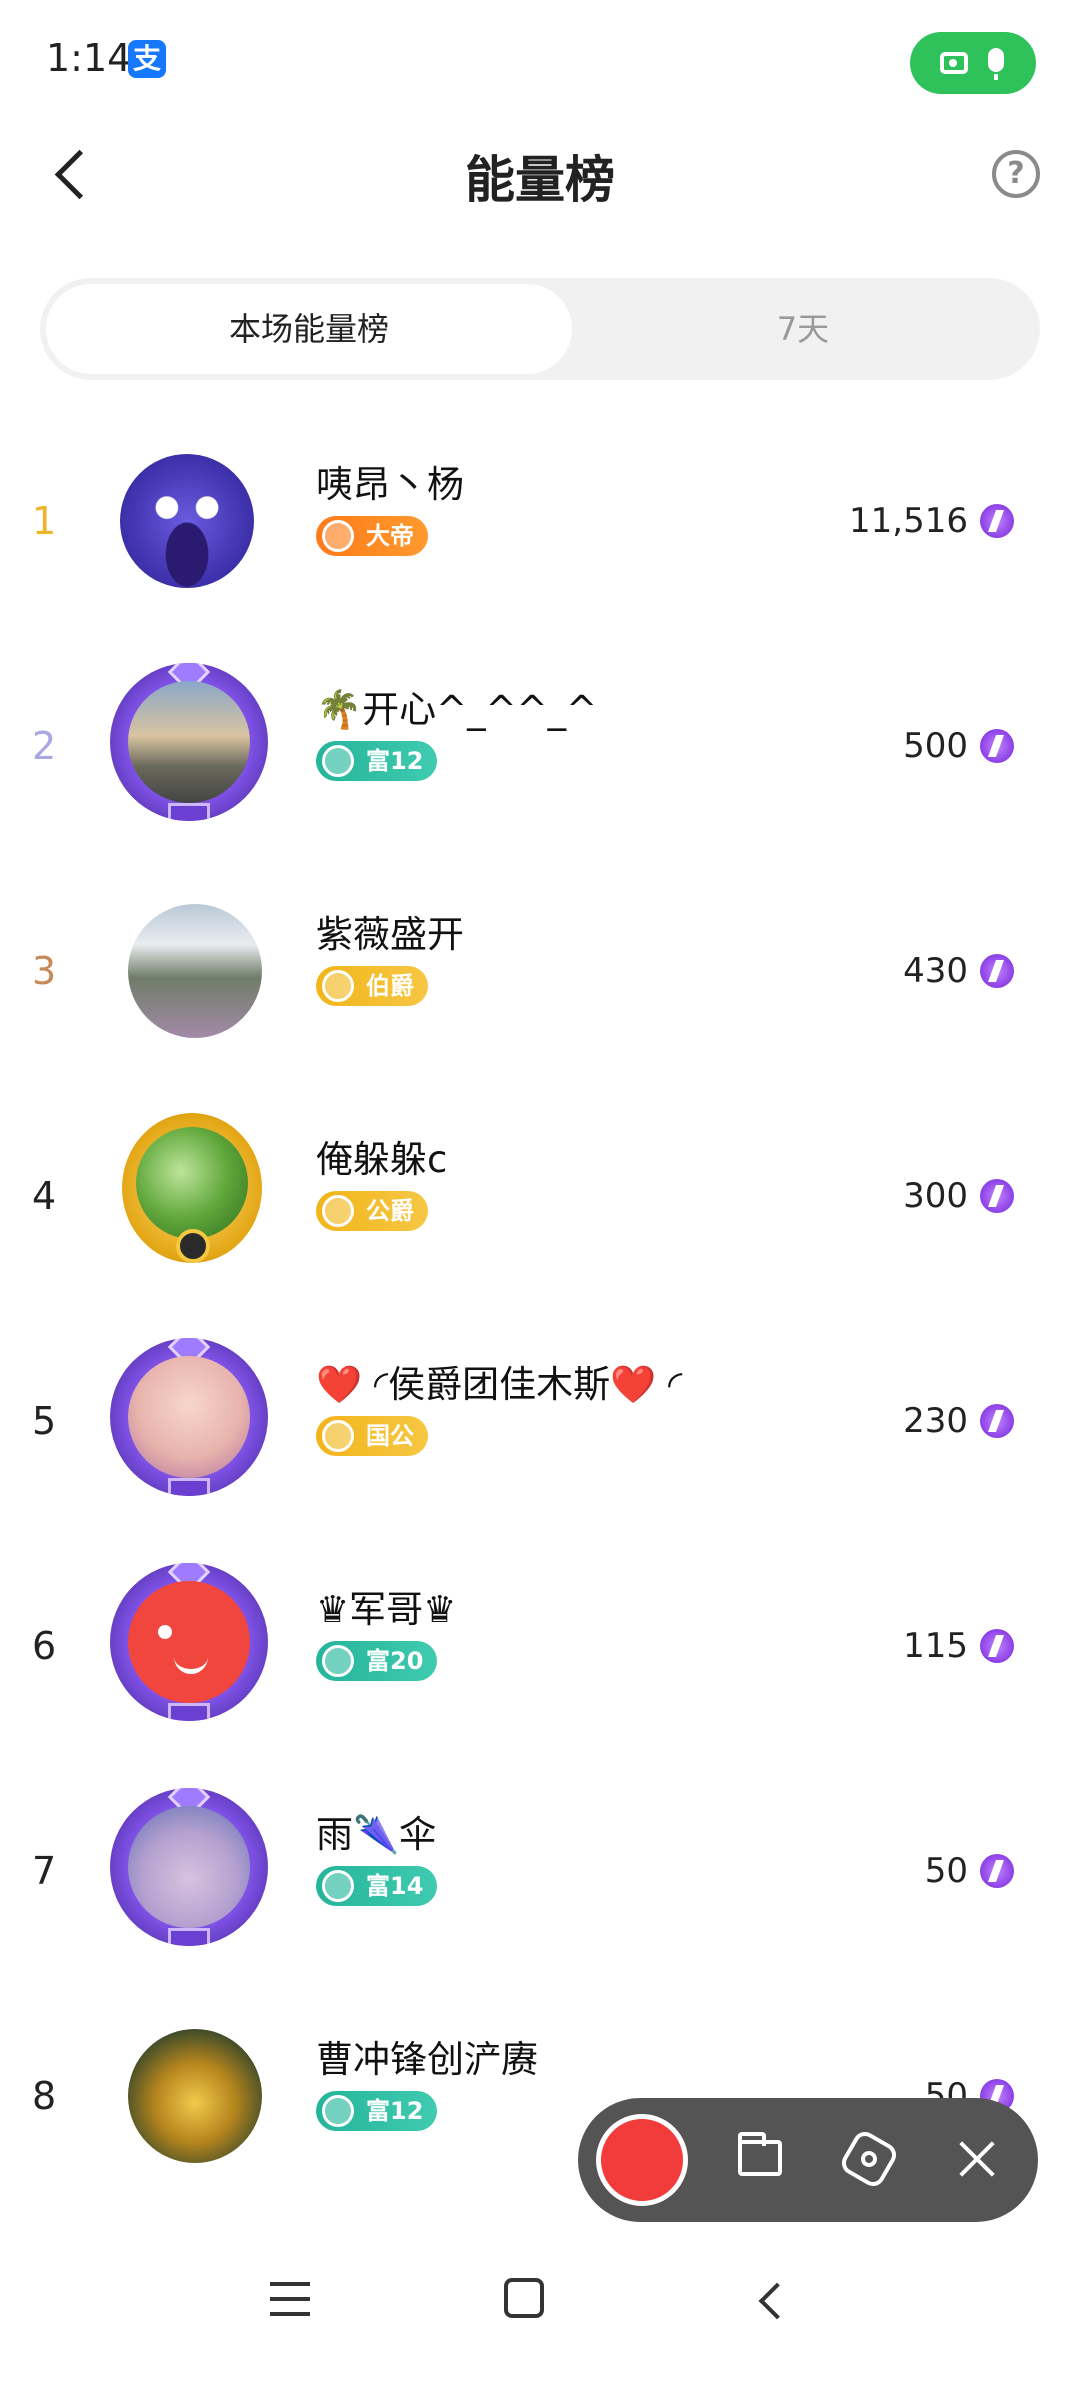  What do you see at coordinates (540, 180) in the screenshot?
I see `page-title: 能量榜` at bounding box center [540, 180].